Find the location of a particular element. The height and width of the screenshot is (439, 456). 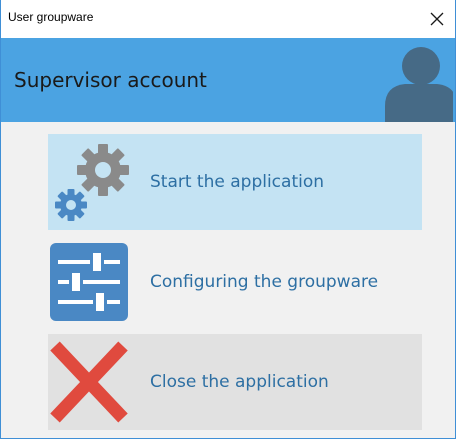

start-application-label: Start the application is located at coordinates (237, 182).